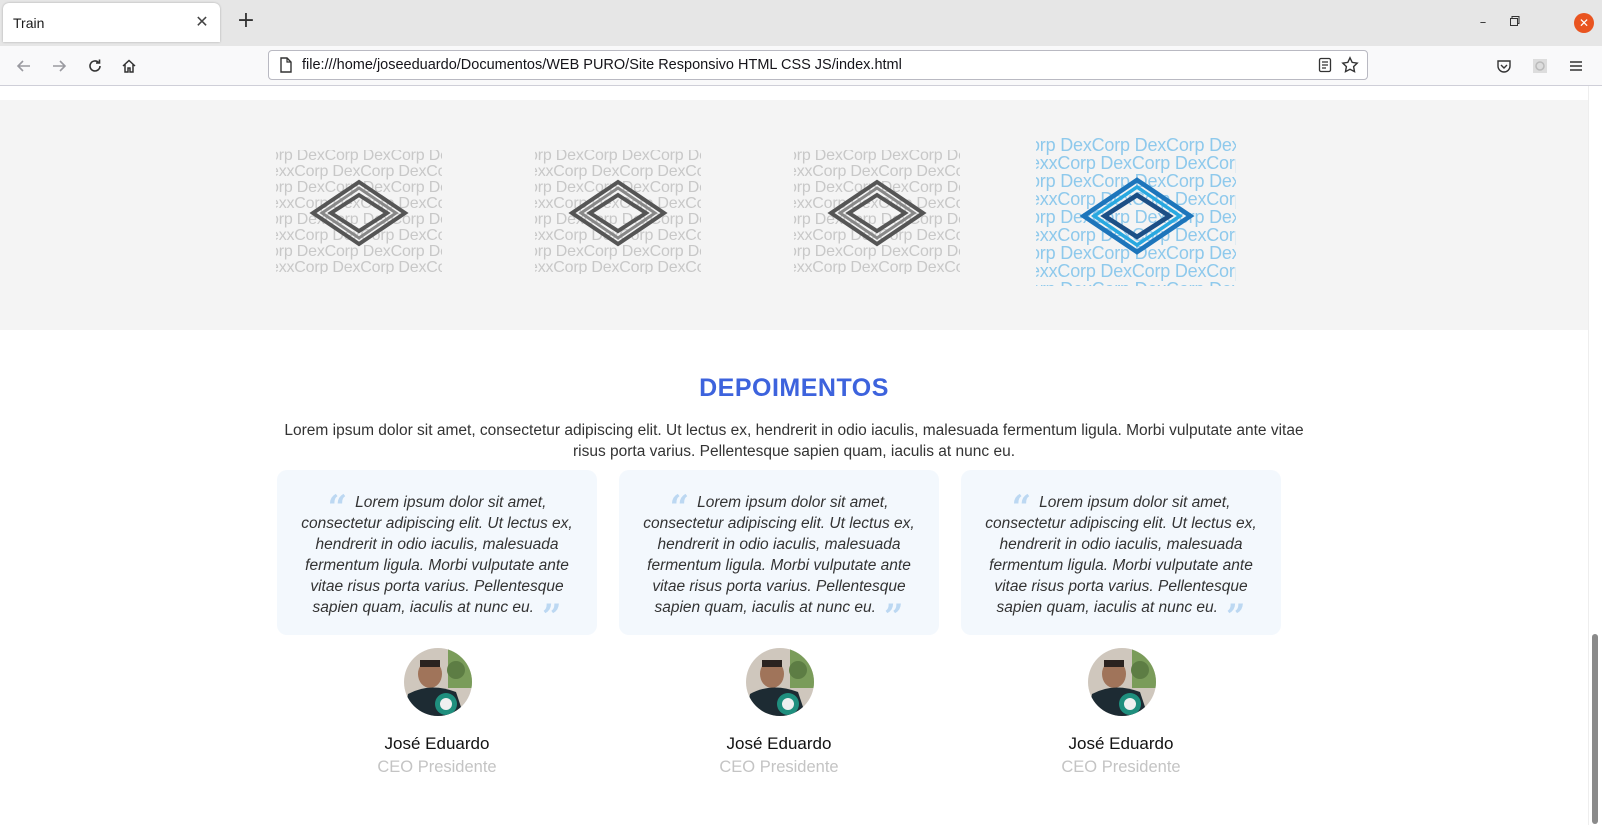 The height and width of the screenshot is (825, 1602). I want to click on menu-button, so click(1576, 66).